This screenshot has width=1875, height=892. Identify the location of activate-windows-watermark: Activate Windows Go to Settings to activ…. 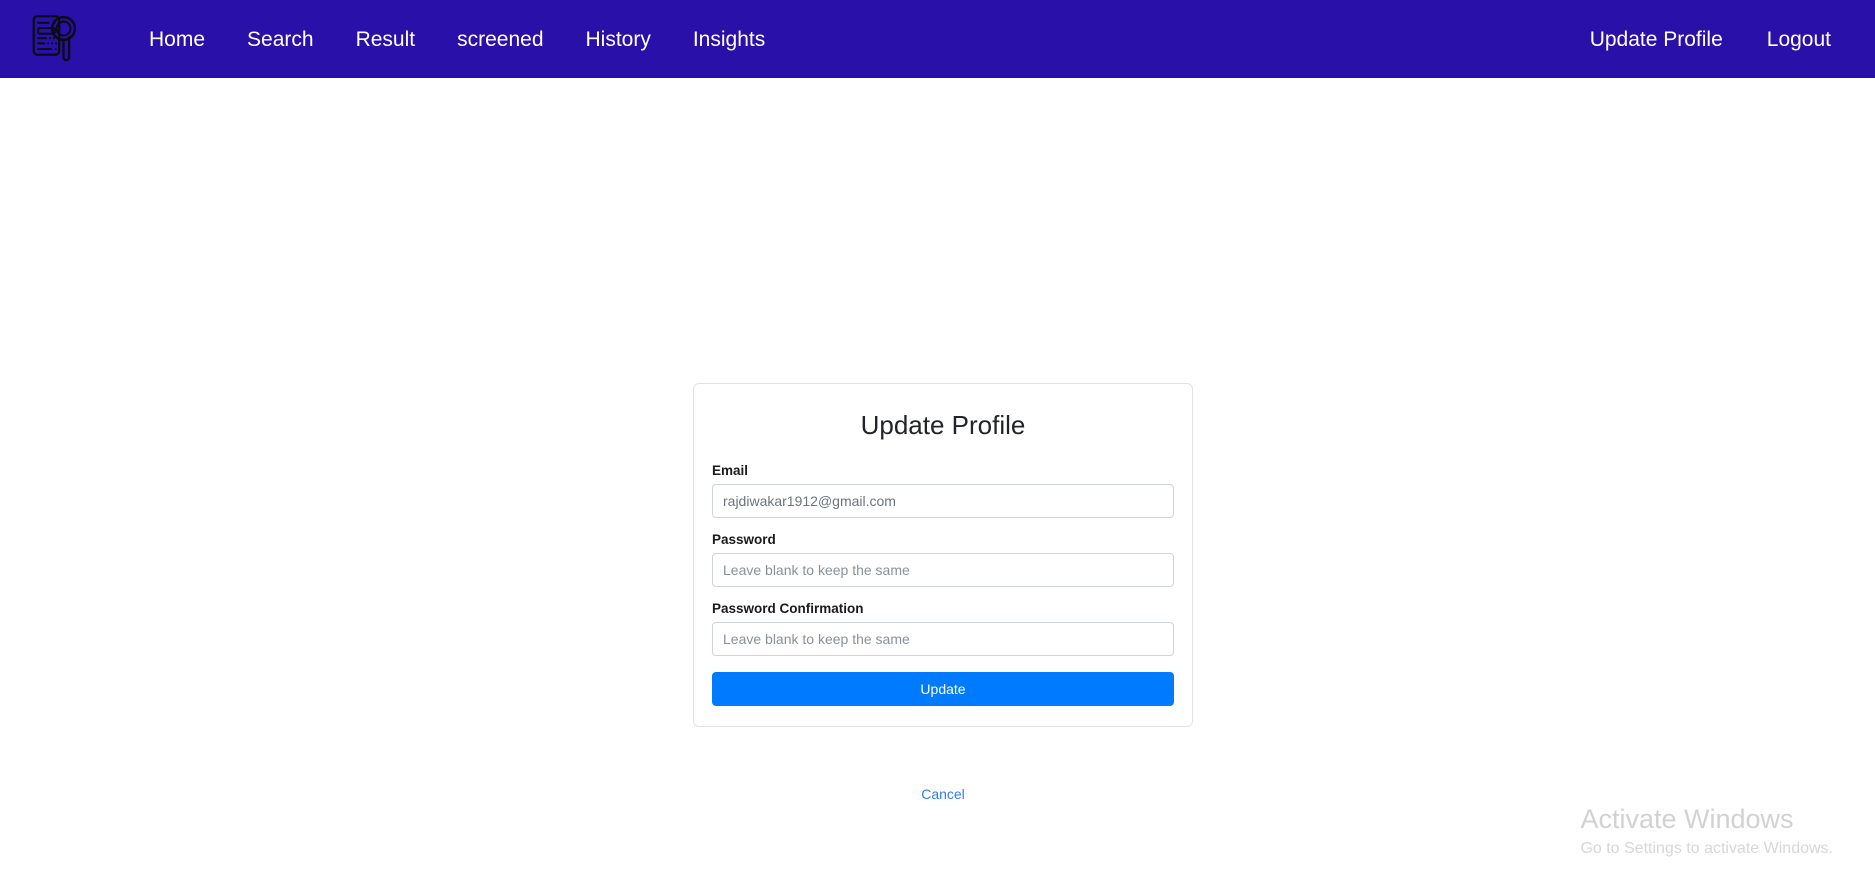
(1706, 831).